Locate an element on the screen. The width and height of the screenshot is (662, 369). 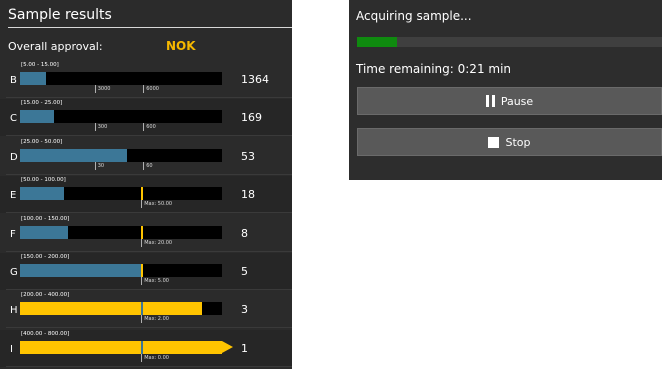
particle-count: 1 is located at coordinates (244, 348).